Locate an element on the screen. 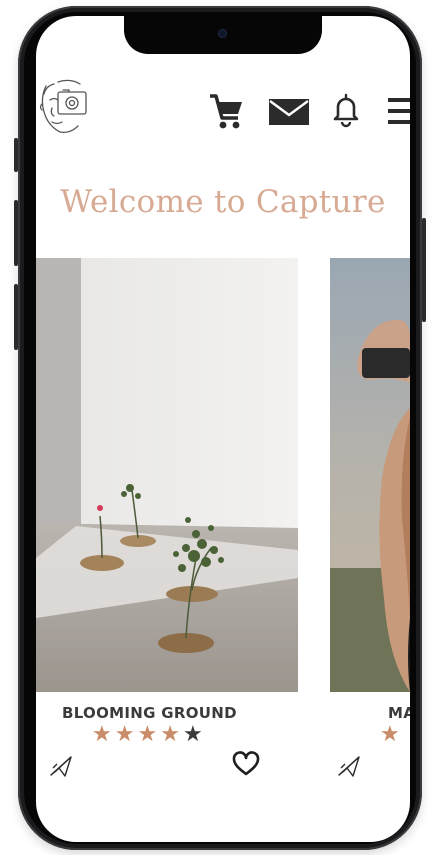  side-button-volume-up is located at coordinates (16, 233).